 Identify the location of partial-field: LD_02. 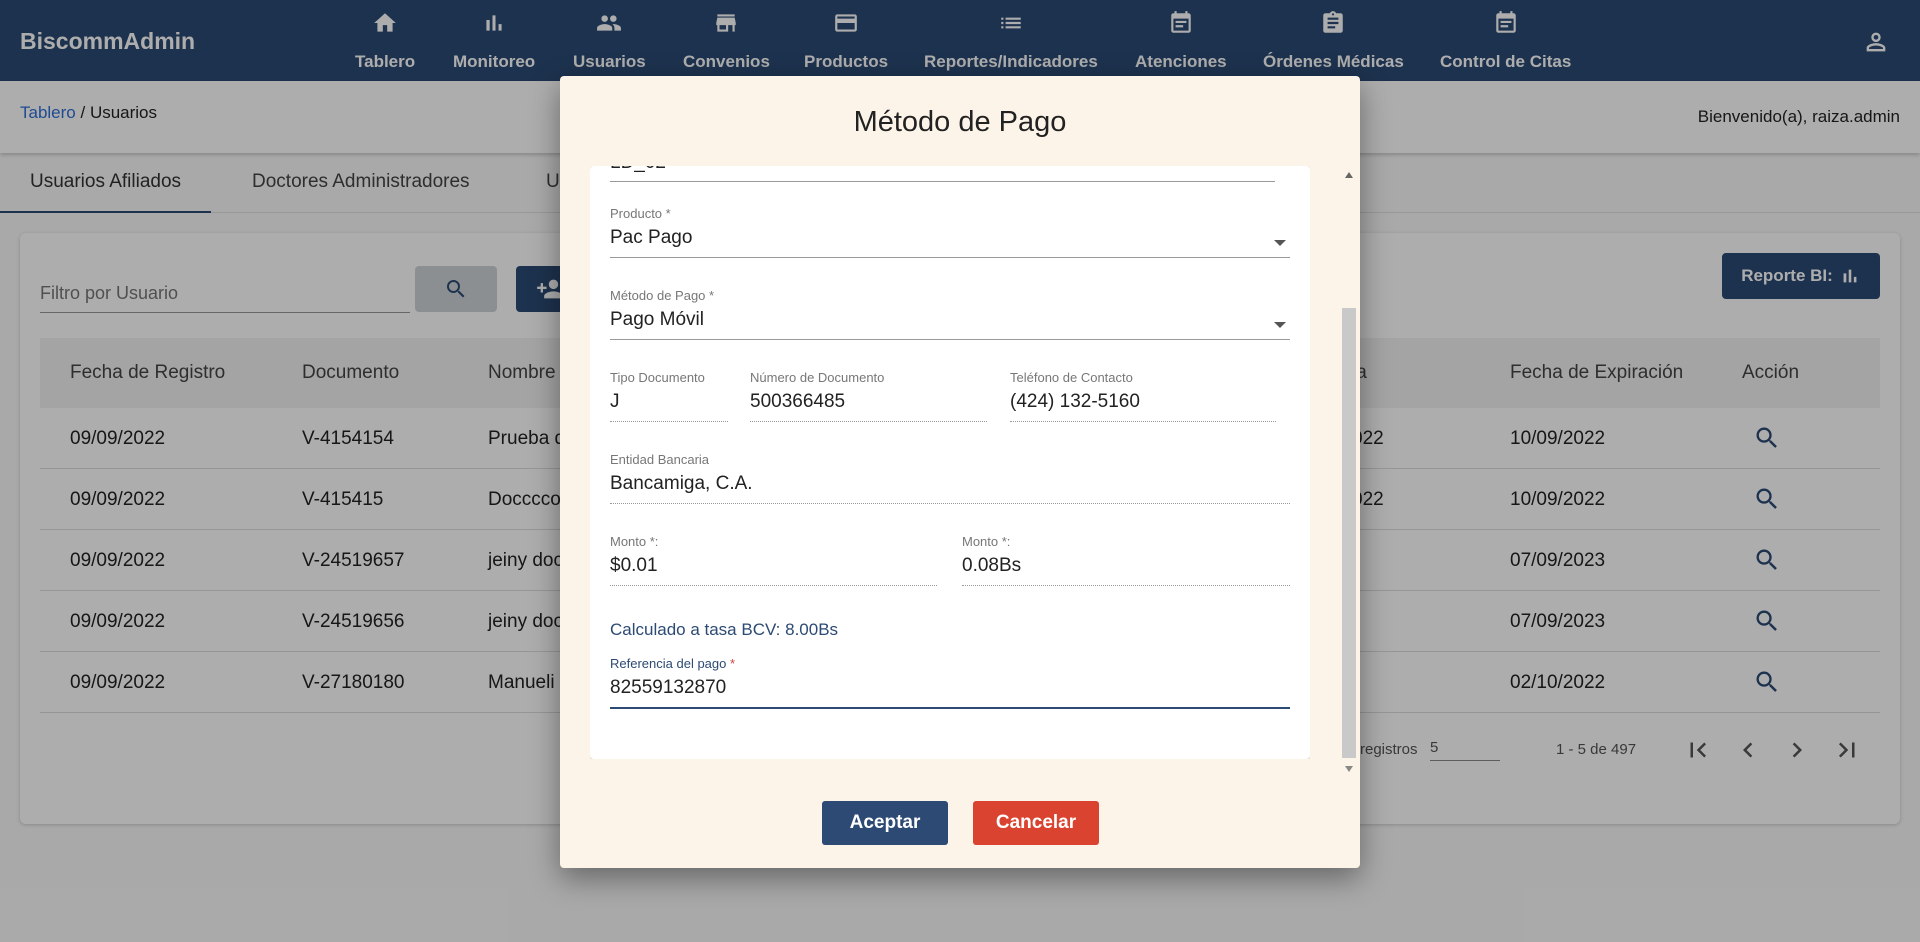
(942, 174).